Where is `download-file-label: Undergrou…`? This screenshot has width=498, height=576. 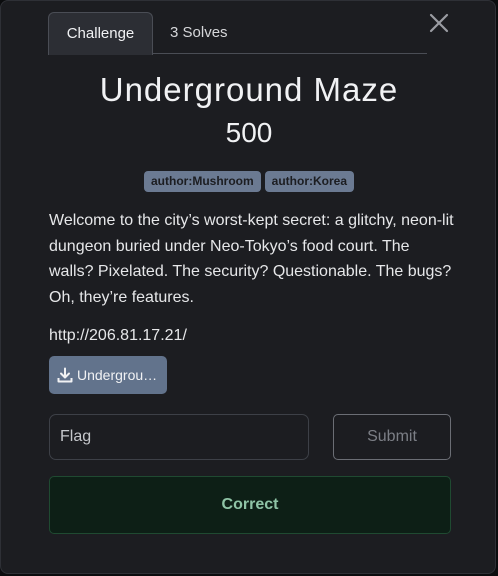
download-file-label: Undergrou… is located at coordinates (117, 375).